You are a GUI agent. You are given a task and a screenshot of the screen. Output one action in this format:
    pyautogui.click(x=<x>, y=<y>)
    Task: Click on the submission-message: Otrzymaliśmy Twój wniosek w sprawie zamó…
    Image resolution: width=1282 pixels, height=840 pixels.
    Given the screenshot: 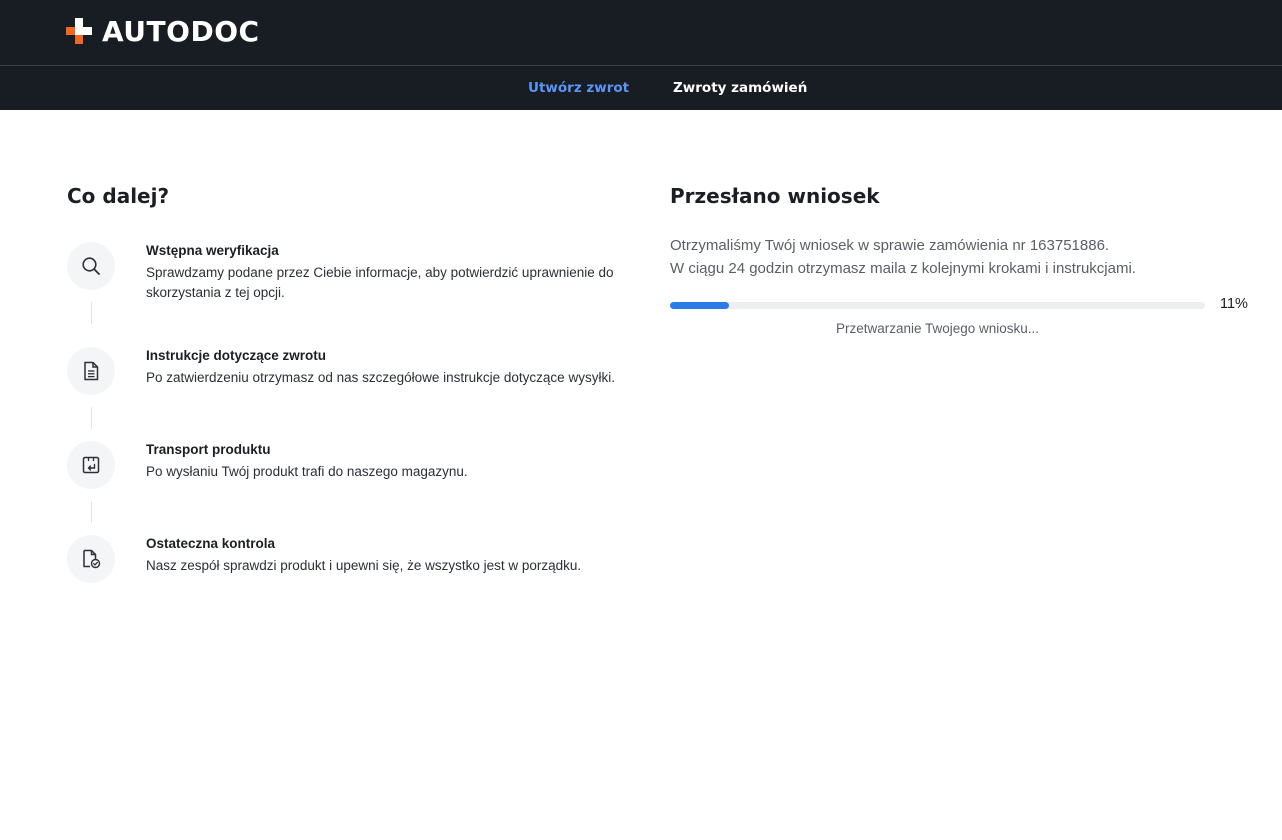 What is the action you would take?
    pyautogui.click(x=903, y=257)
    